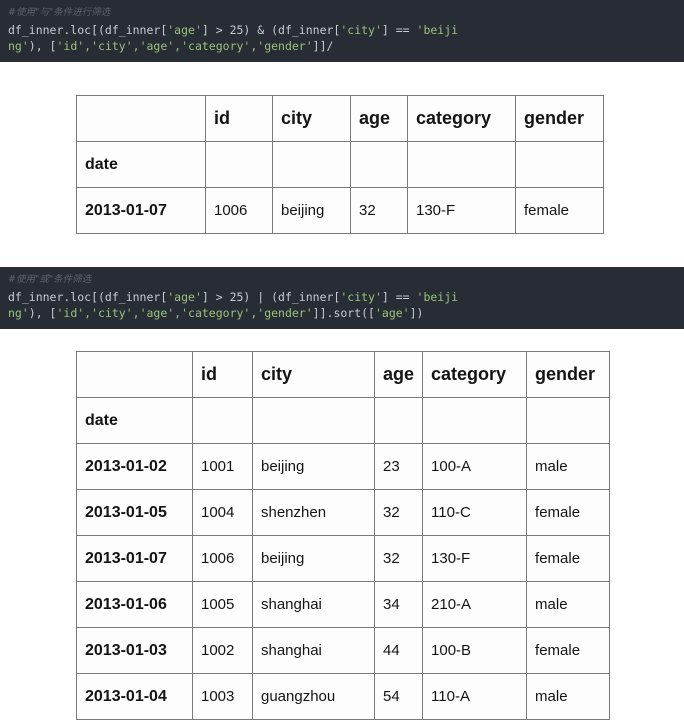 This screenshot has height=720, width=684. Describe the element at coordinates (134, 512) in the screenshot. I see `cell-date: 2013-01-05` at that location.